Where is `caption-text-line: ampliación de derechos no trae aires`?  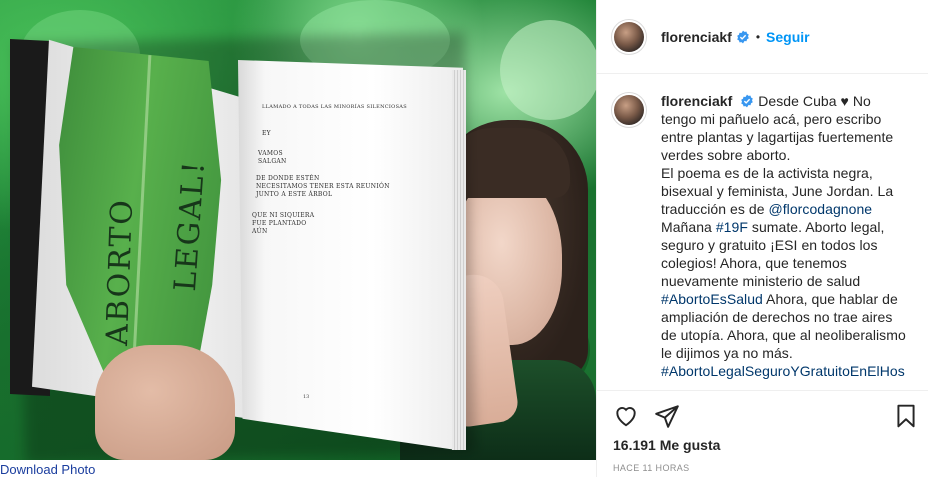
caption-text-line: ampliación de derechos no trae aires is located at coordinates (777, 317).